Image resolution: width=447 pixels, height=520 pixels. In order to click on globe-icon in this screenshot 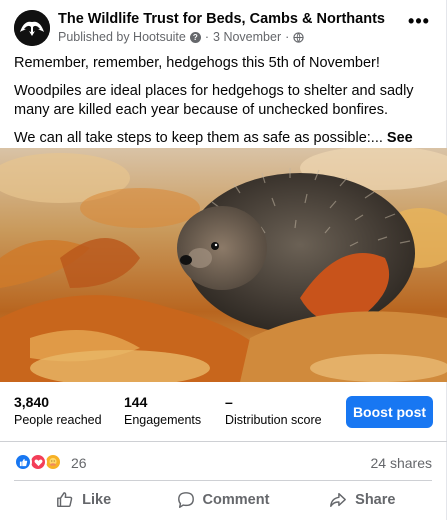, I will do `click(298, 37)`.